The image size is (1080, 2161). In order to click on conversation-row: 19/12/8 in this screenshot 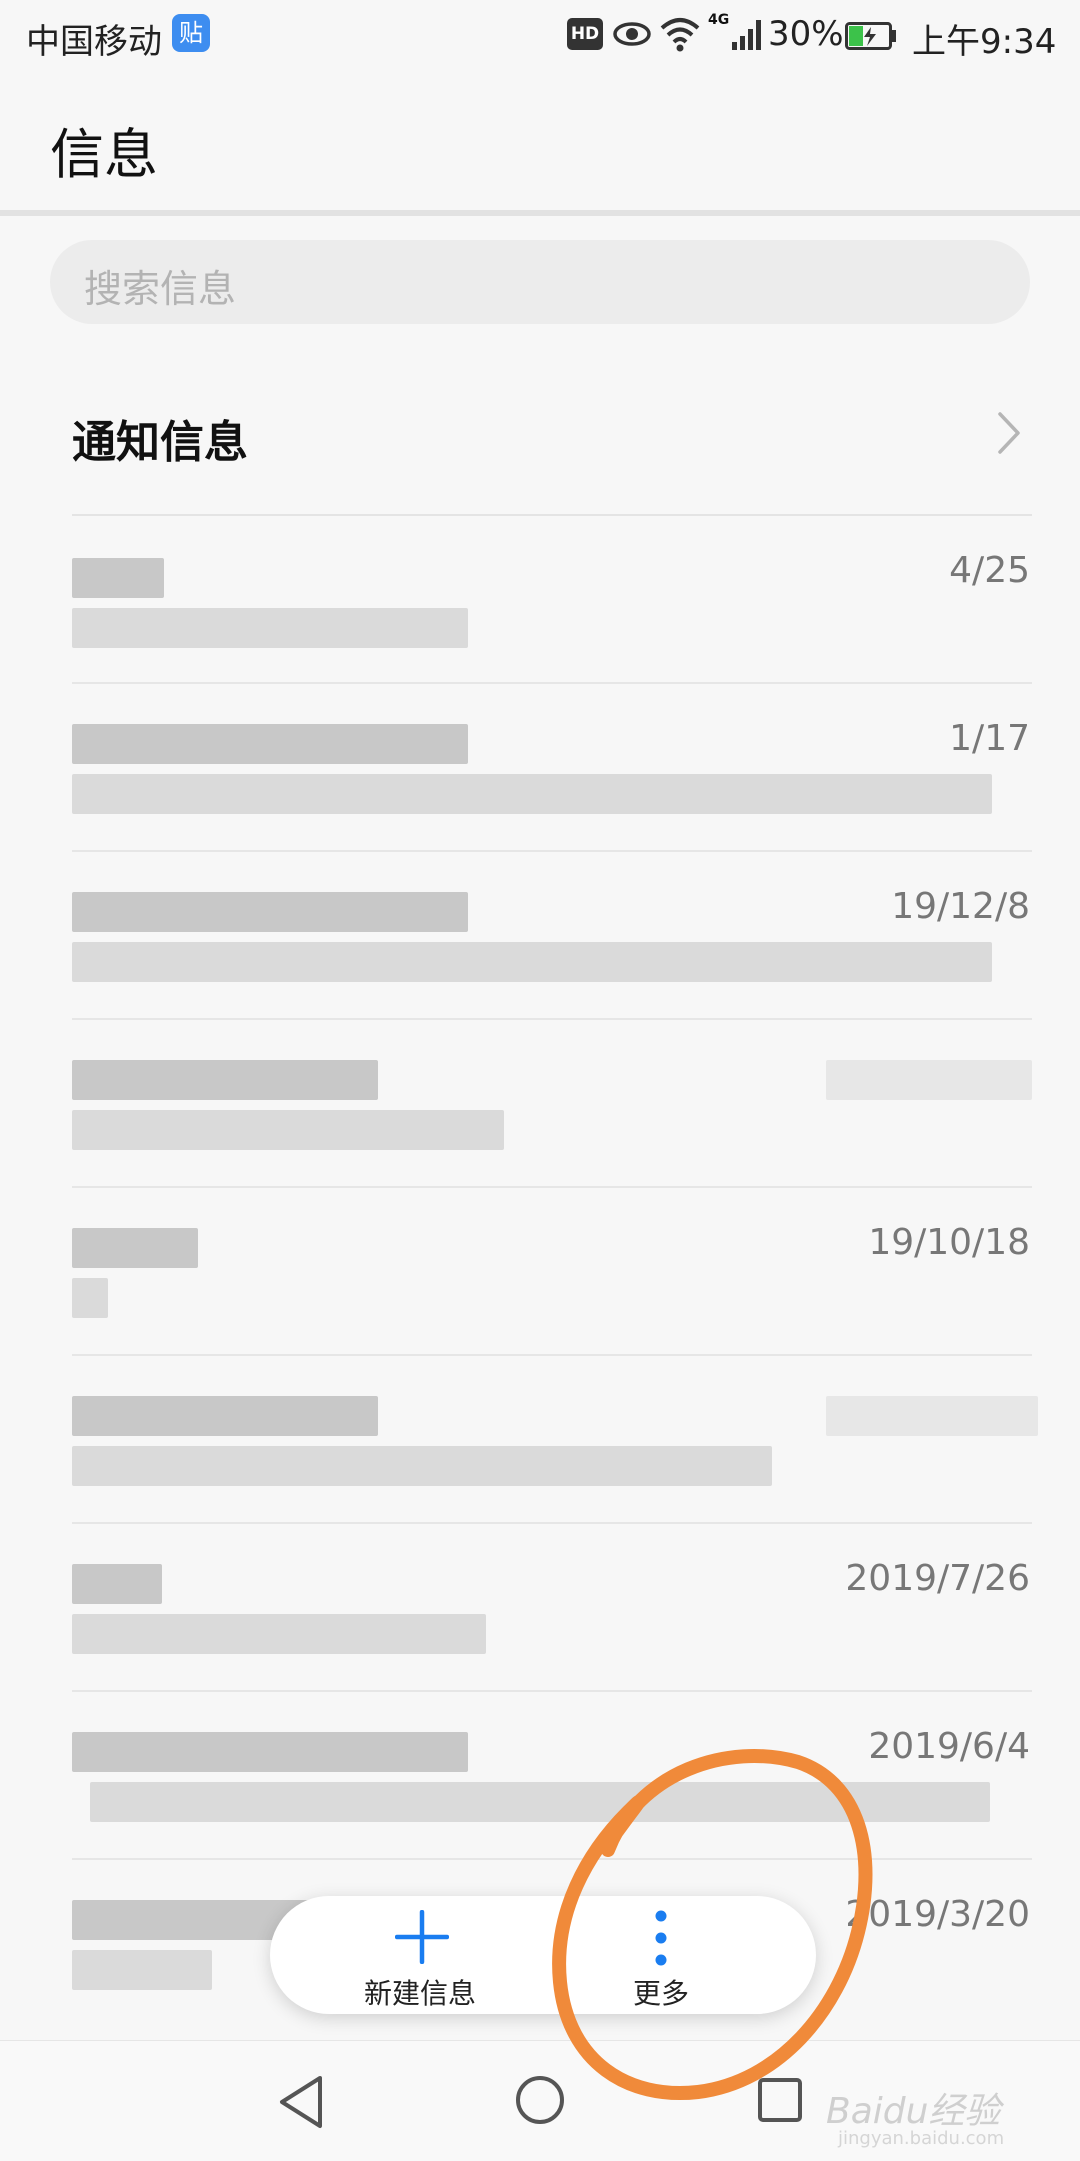, I will do `click(540, 936)`.